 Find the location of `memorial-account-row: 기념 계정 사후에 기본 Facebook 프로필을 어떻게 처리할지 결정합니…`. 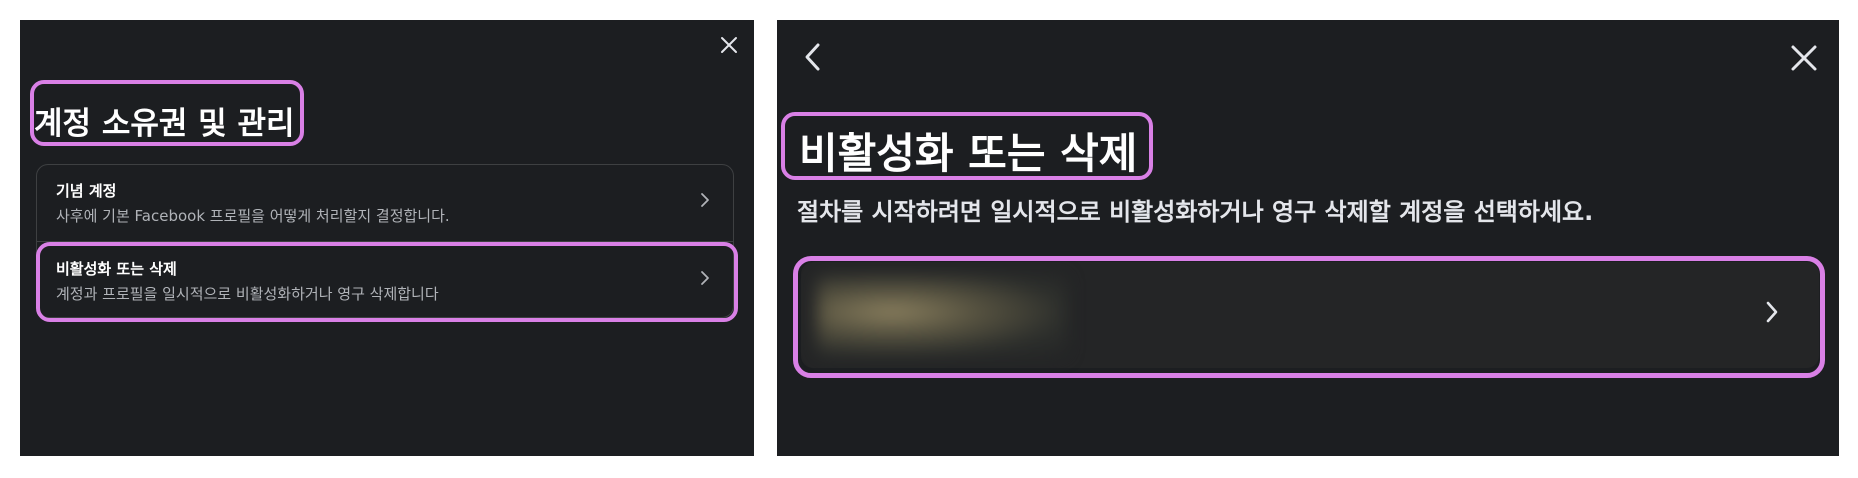

memorial-account-row: 기념 계정 사후에 기본 Facebook 프로필을 어떻게 처리할지 결정합니… is located at coordinates (385, 202).